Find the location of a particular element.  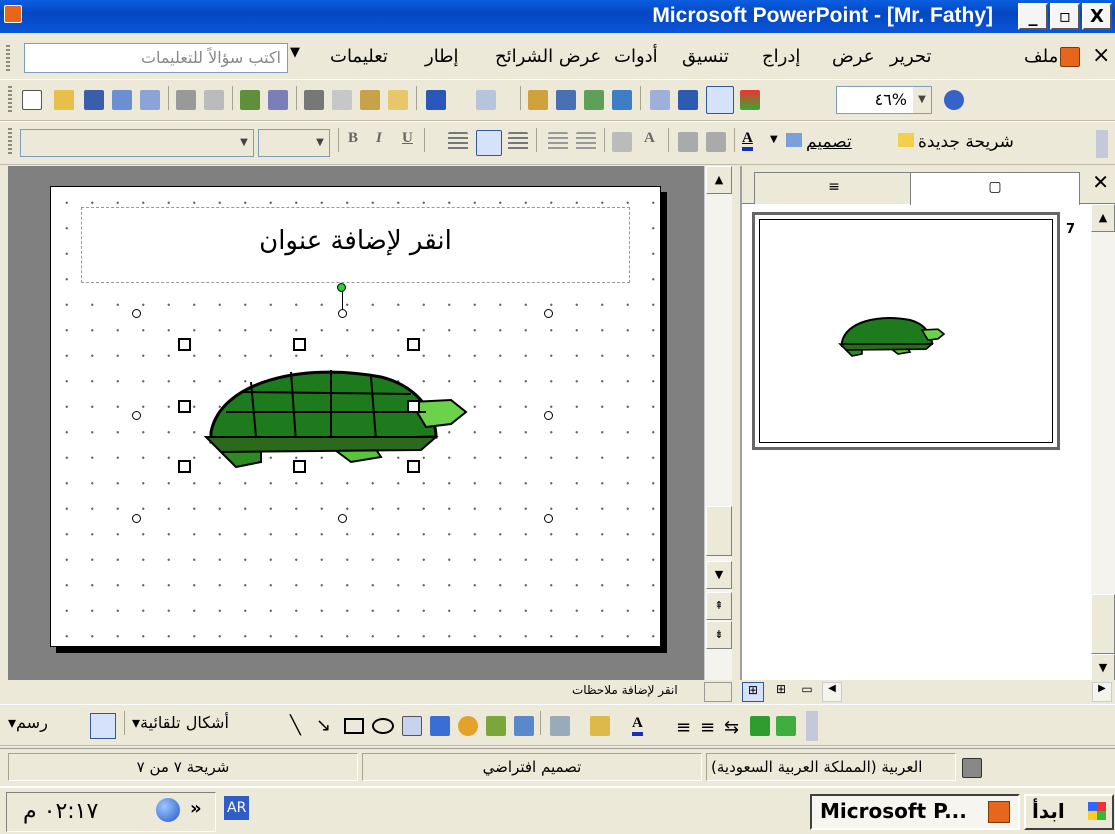

next-slide-icon: ⇟ is located at coordinates (719, 635).